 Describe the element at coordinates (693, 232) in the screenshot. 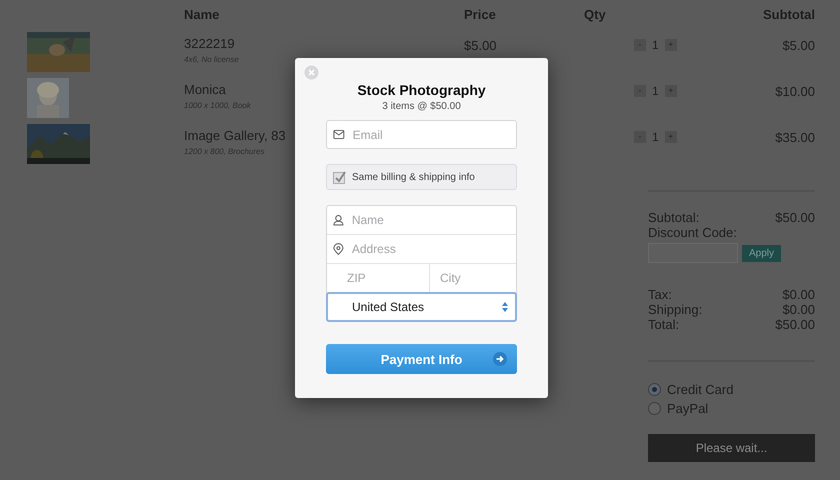

I see `discount-label: Discount Code:` at that location.